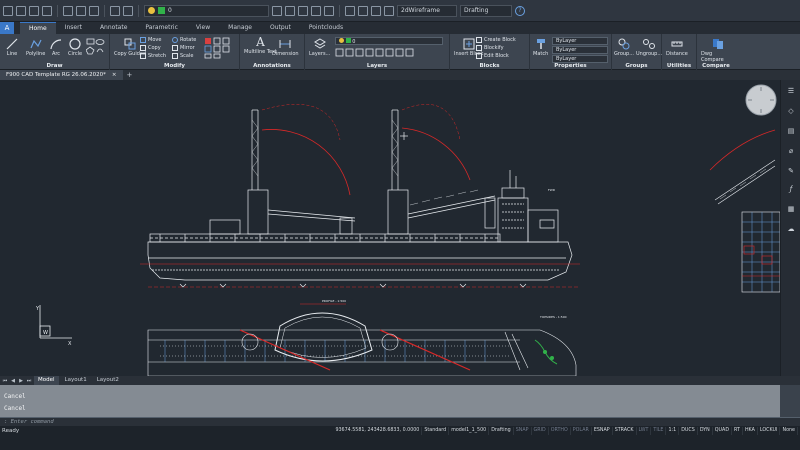 The image size is (800, 450). What do you see at coordinates (115, 10) in the screenshot?
I see `undo-icon` at bounding box center [115, 10].